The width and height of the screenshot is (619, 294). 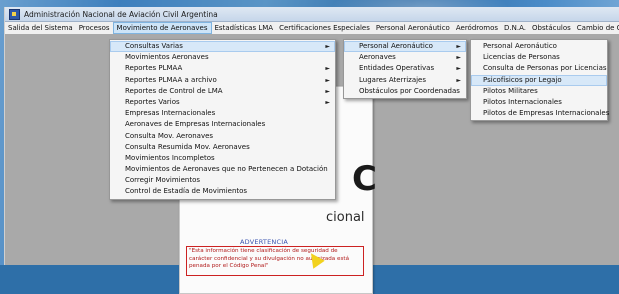 What do you see at coordinates (170, 157) in the screenshot?
I see `menu-item-label: Movimientos Incompletos` at bounding box center [170, 157].